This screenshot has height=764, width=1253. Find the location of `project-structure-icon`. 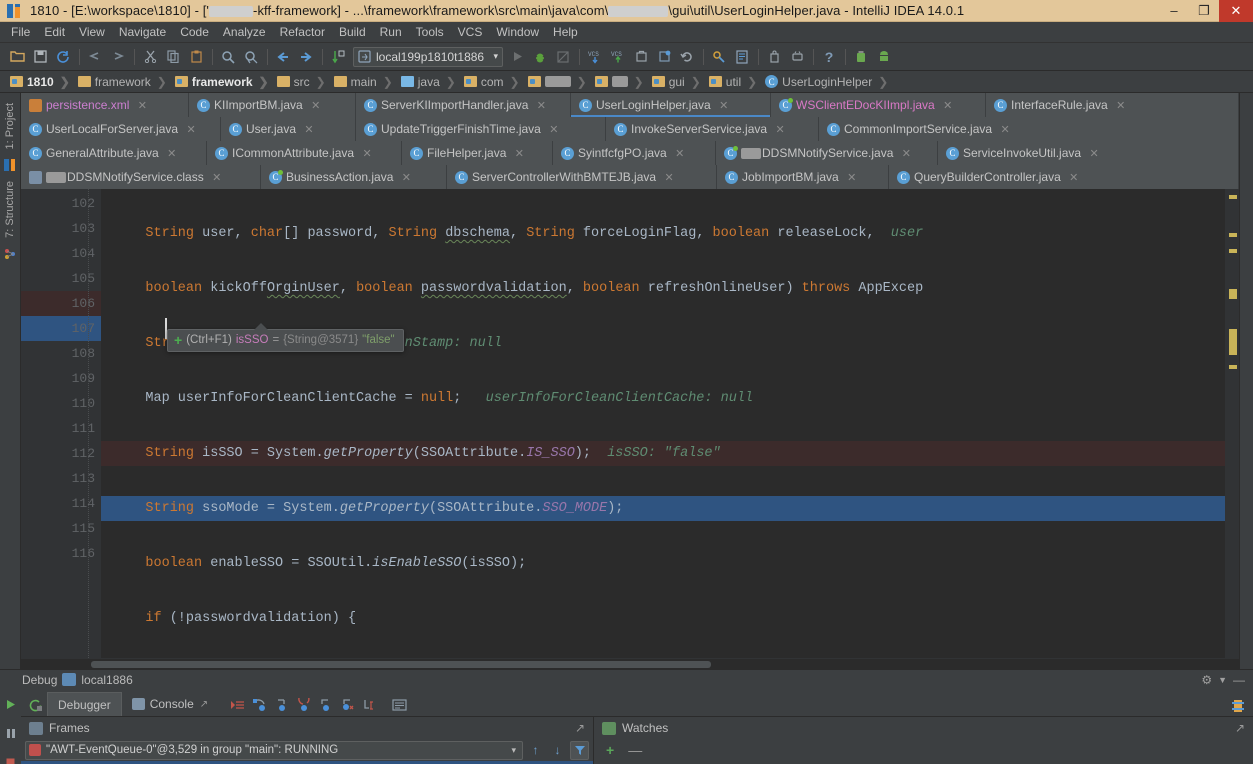

project-structure-icon is located at coordinates (742, 57).